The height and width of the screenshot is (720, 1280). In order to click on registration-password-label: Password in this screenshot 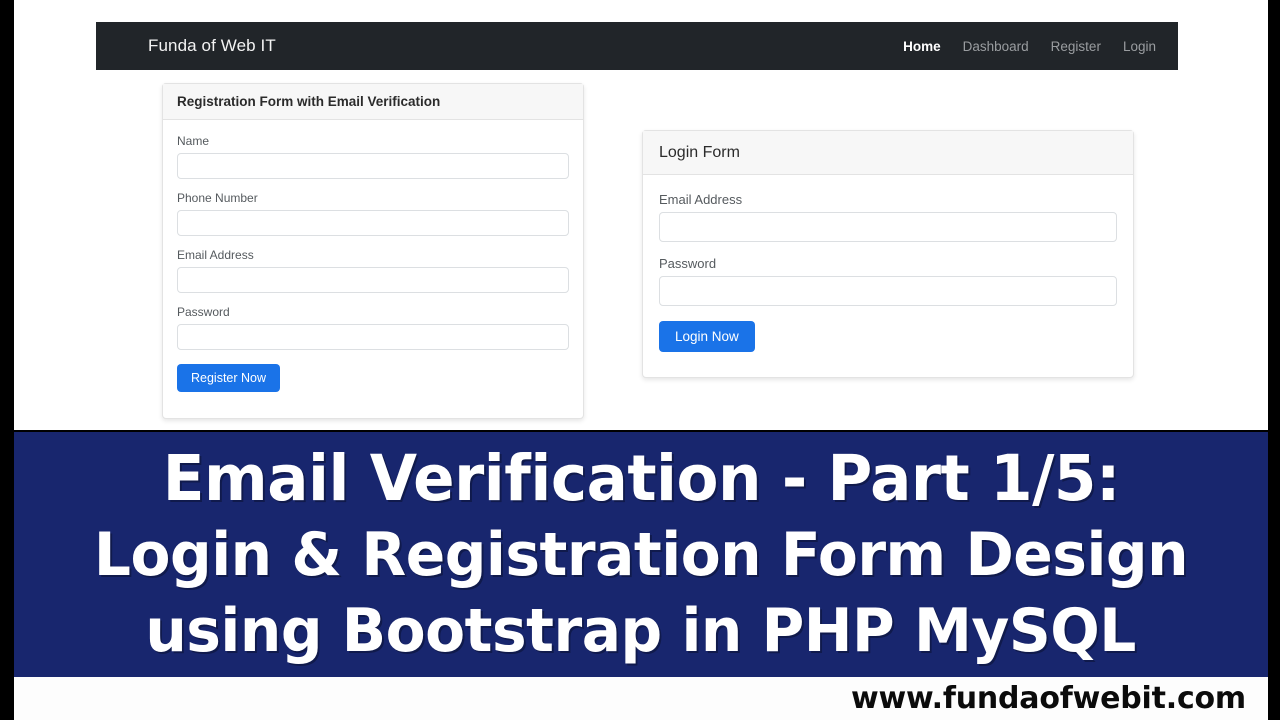, I will do `click(203, 312)`.